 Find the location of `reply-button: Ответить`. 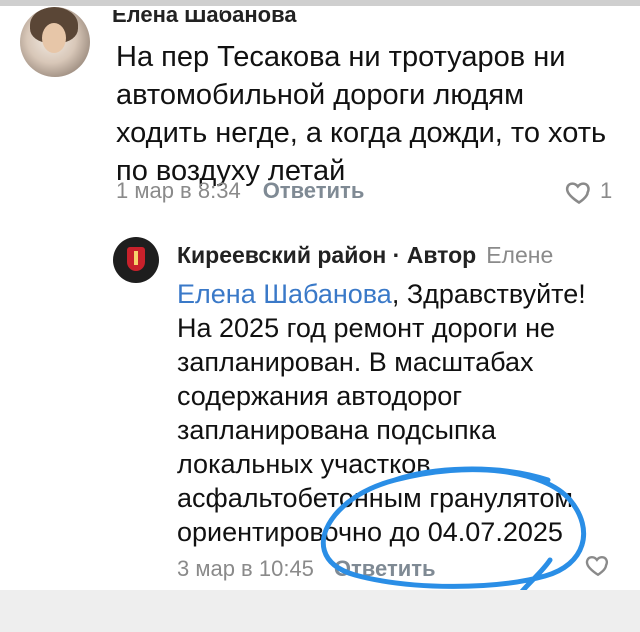

reply-button: Ответить is located at coordinates (314, 191).